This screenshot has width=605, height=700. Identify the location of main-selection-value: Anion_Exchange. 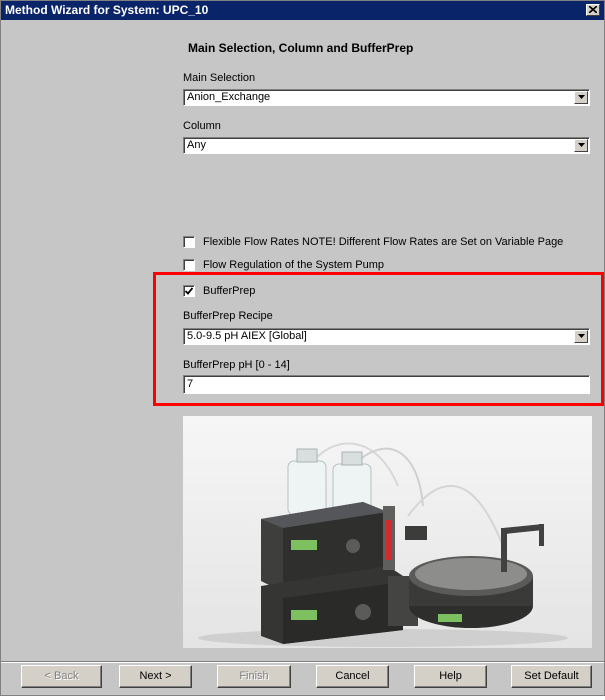
(229, 97).